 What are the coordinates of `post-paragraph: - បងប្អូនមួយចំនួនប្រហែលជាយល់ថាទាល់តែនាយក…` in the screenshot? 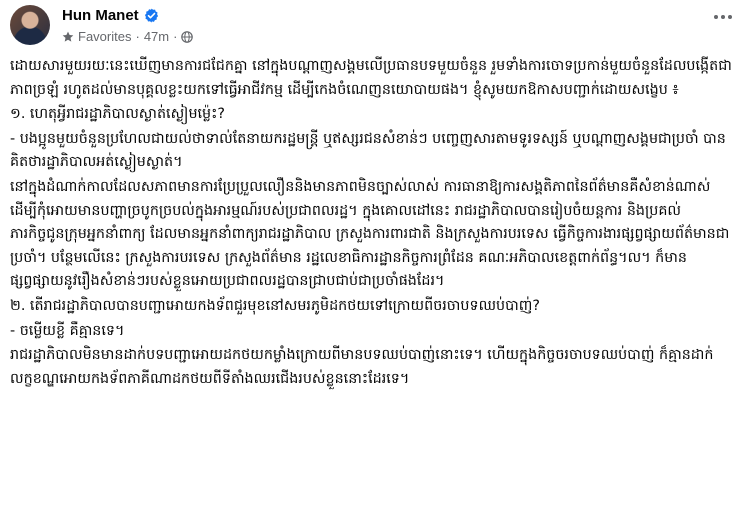 It's located at (368, 150).